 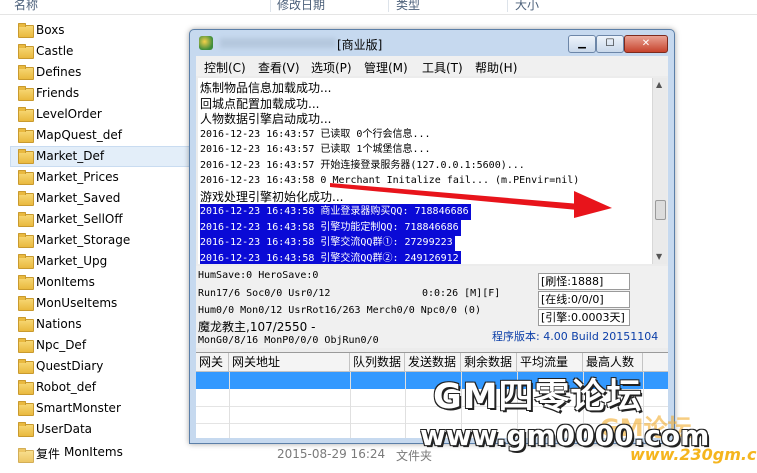 What do you see at coordinates (461, 293) in the screenshot?
I see `status-uptime: 0:0:26 [M][F]` at bounding box center [461, 293].